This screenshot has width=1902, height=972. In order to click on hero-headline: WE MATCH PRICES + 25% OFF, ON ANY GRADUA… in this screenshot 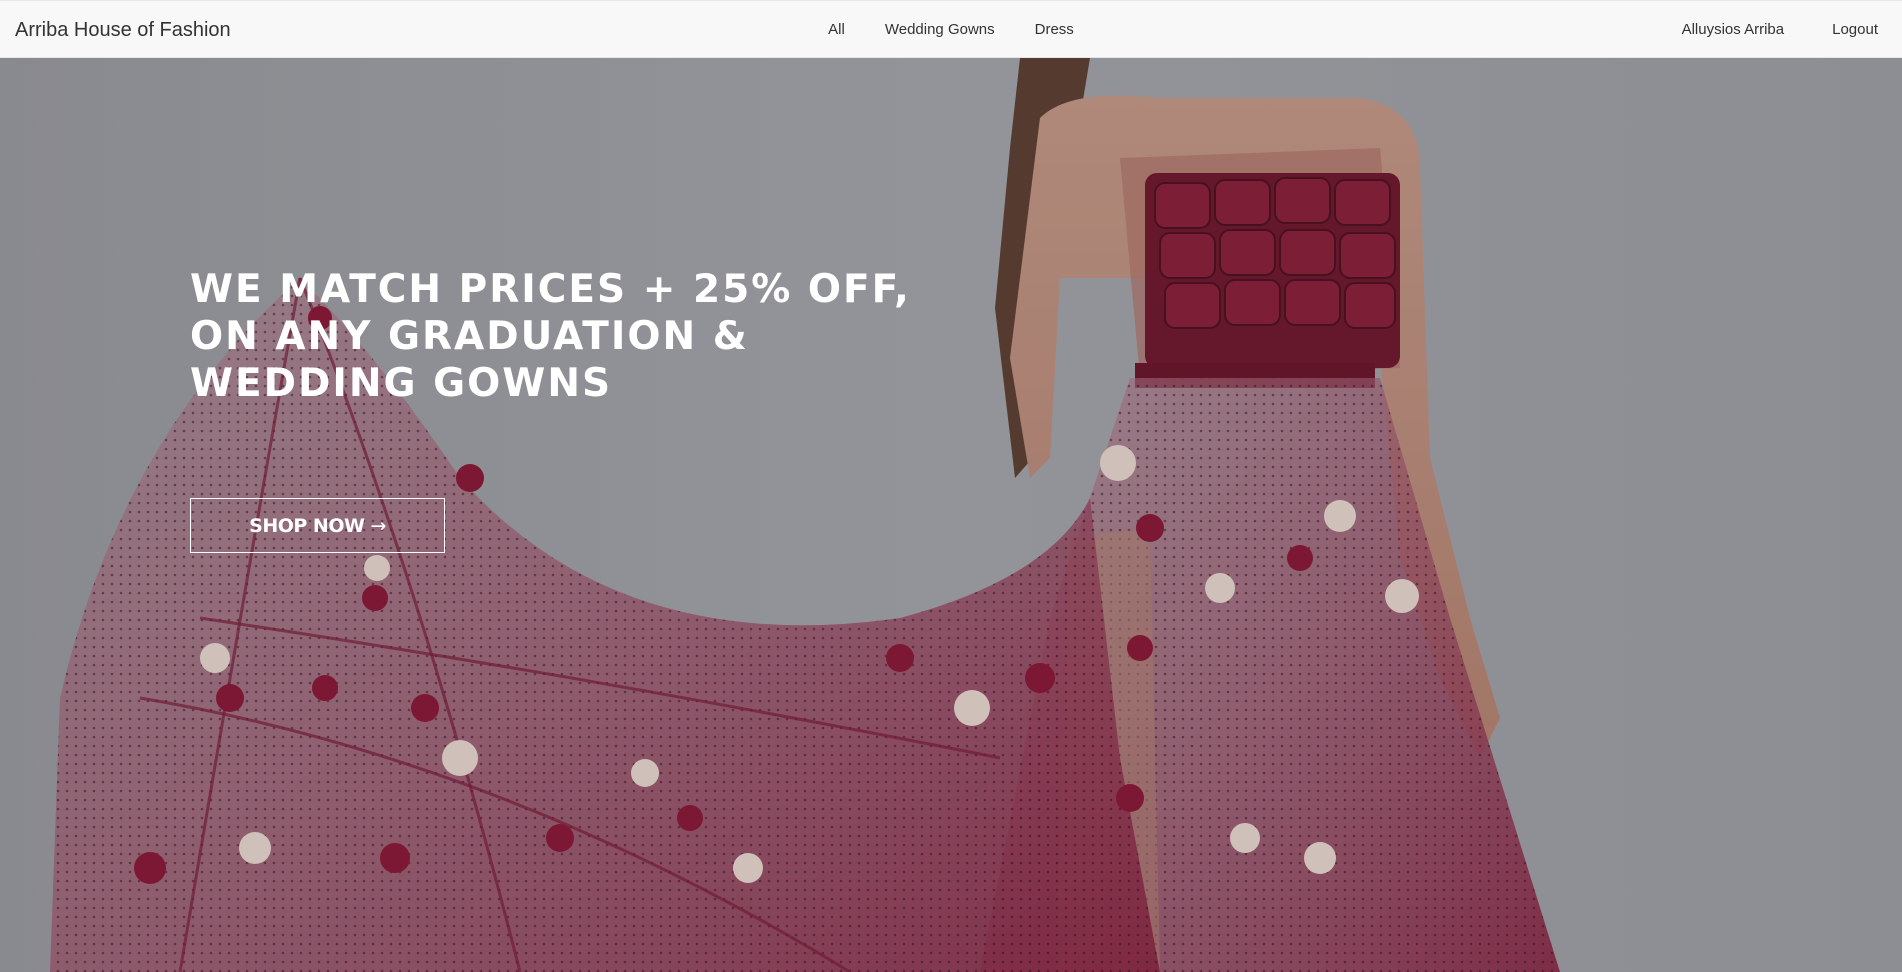, I will do `click(550, 336)`.